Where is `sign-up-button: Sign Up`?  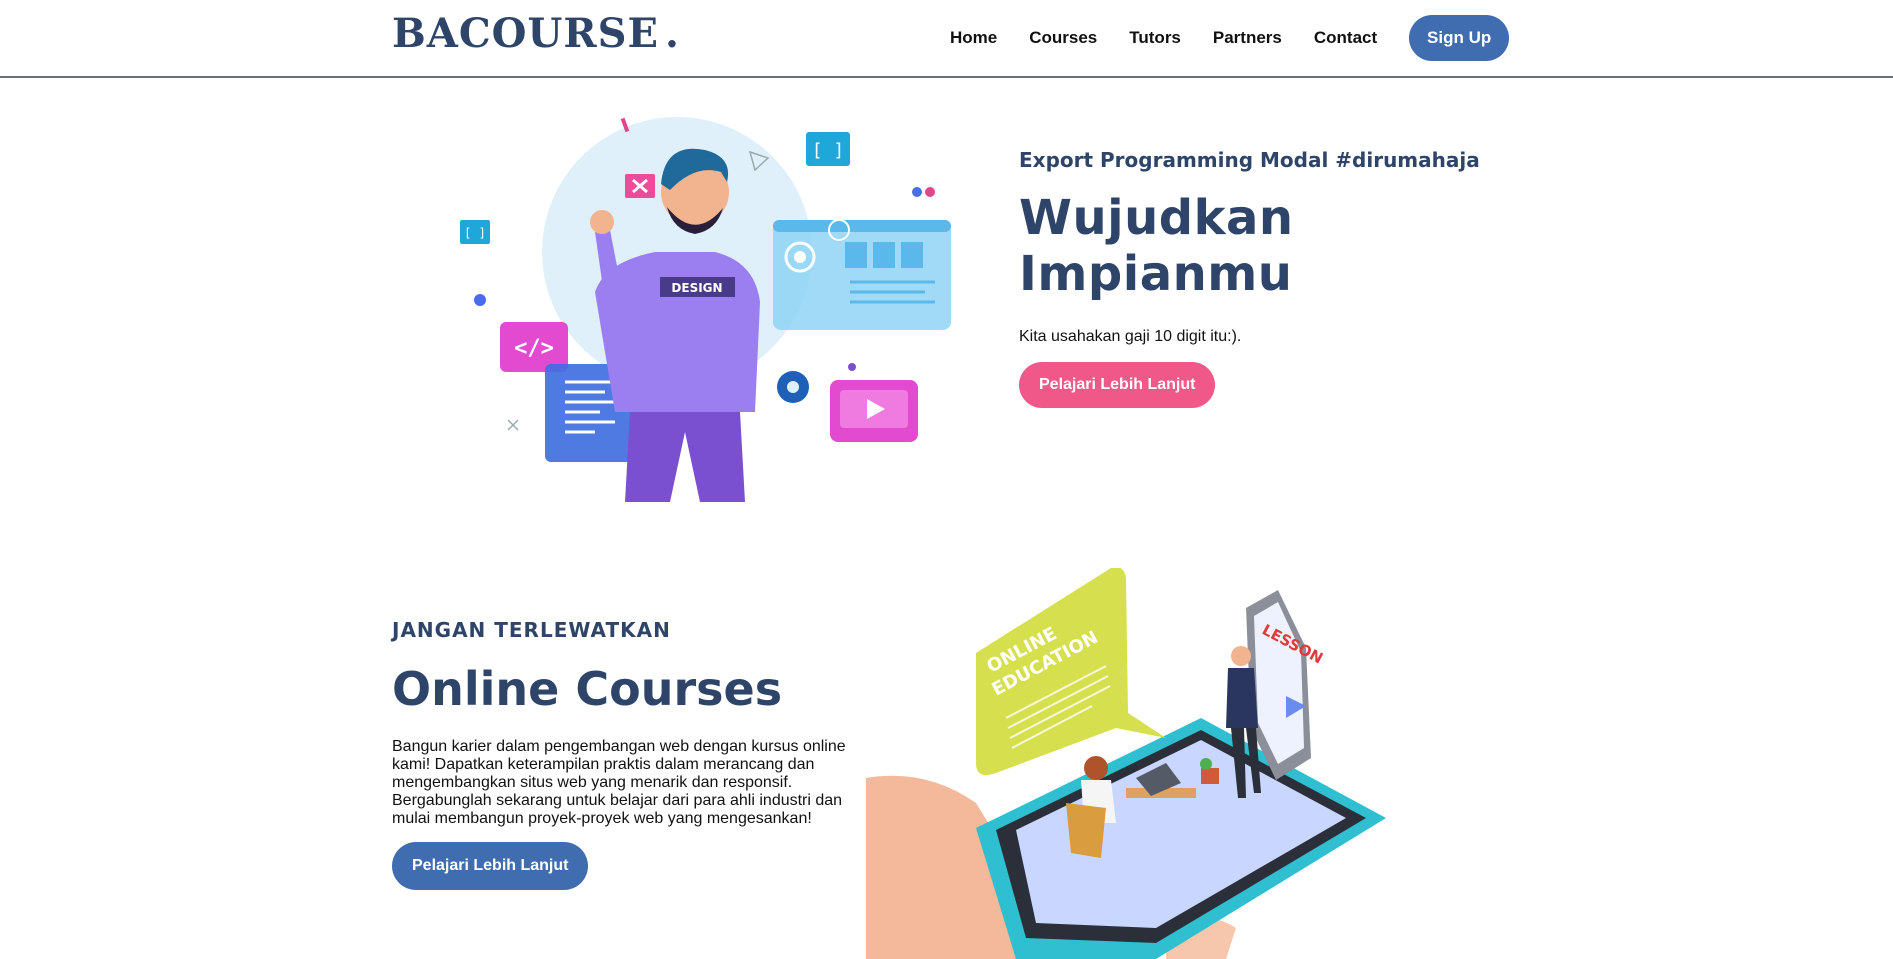
sign-up-button: Sign Up is located at coordinates (1459, 38).